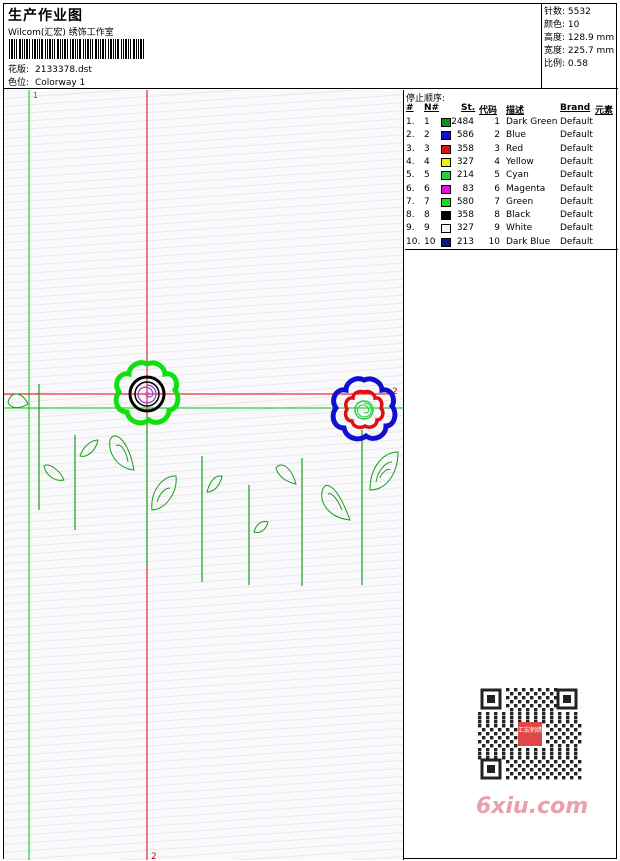 The image size is (620, 861). What do you see at coordinates (410, 215) in the screenshot?
I see `row-index: 8.` at bounding box center [410, 215].